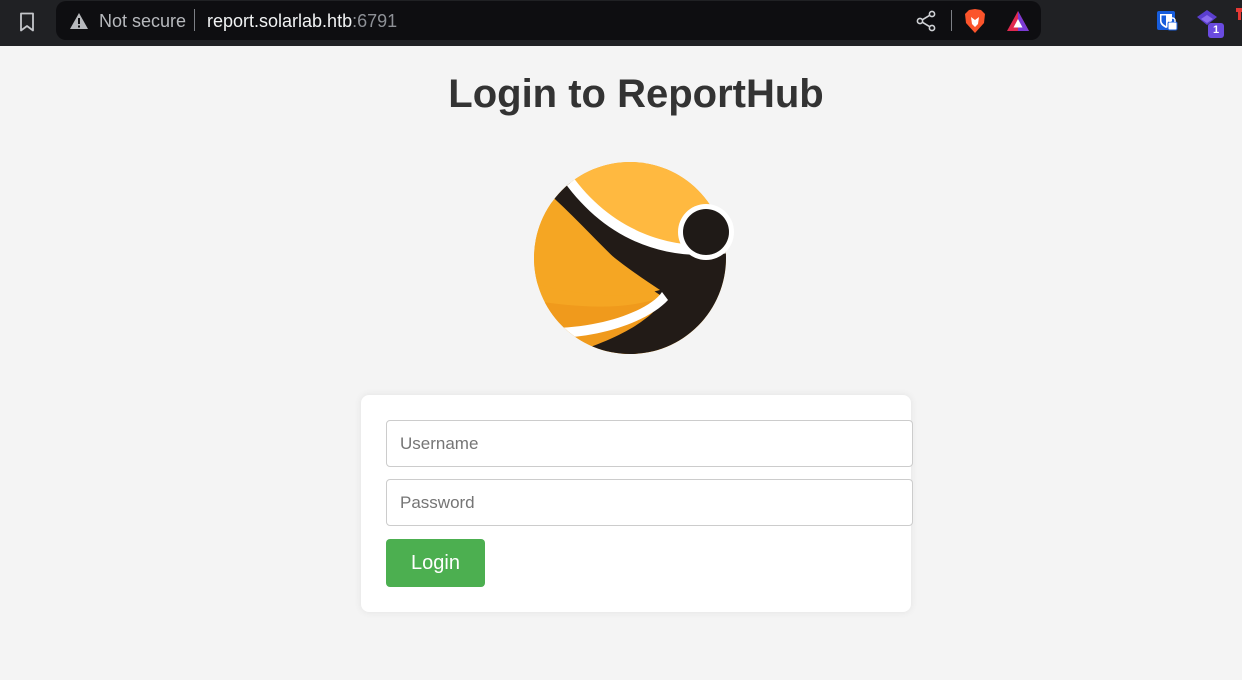  I want to click on omnibox-separator, so click(951, 20).